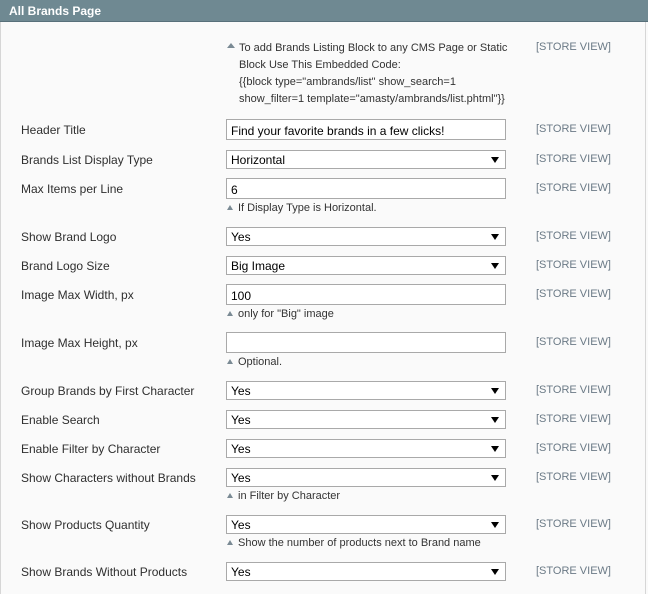 The height and width of the screenshot is (594, 648). Describe the element at coordinates (65, 266) in the screenshot. I see `logo-size-label: Brand Logo Size` at that location.